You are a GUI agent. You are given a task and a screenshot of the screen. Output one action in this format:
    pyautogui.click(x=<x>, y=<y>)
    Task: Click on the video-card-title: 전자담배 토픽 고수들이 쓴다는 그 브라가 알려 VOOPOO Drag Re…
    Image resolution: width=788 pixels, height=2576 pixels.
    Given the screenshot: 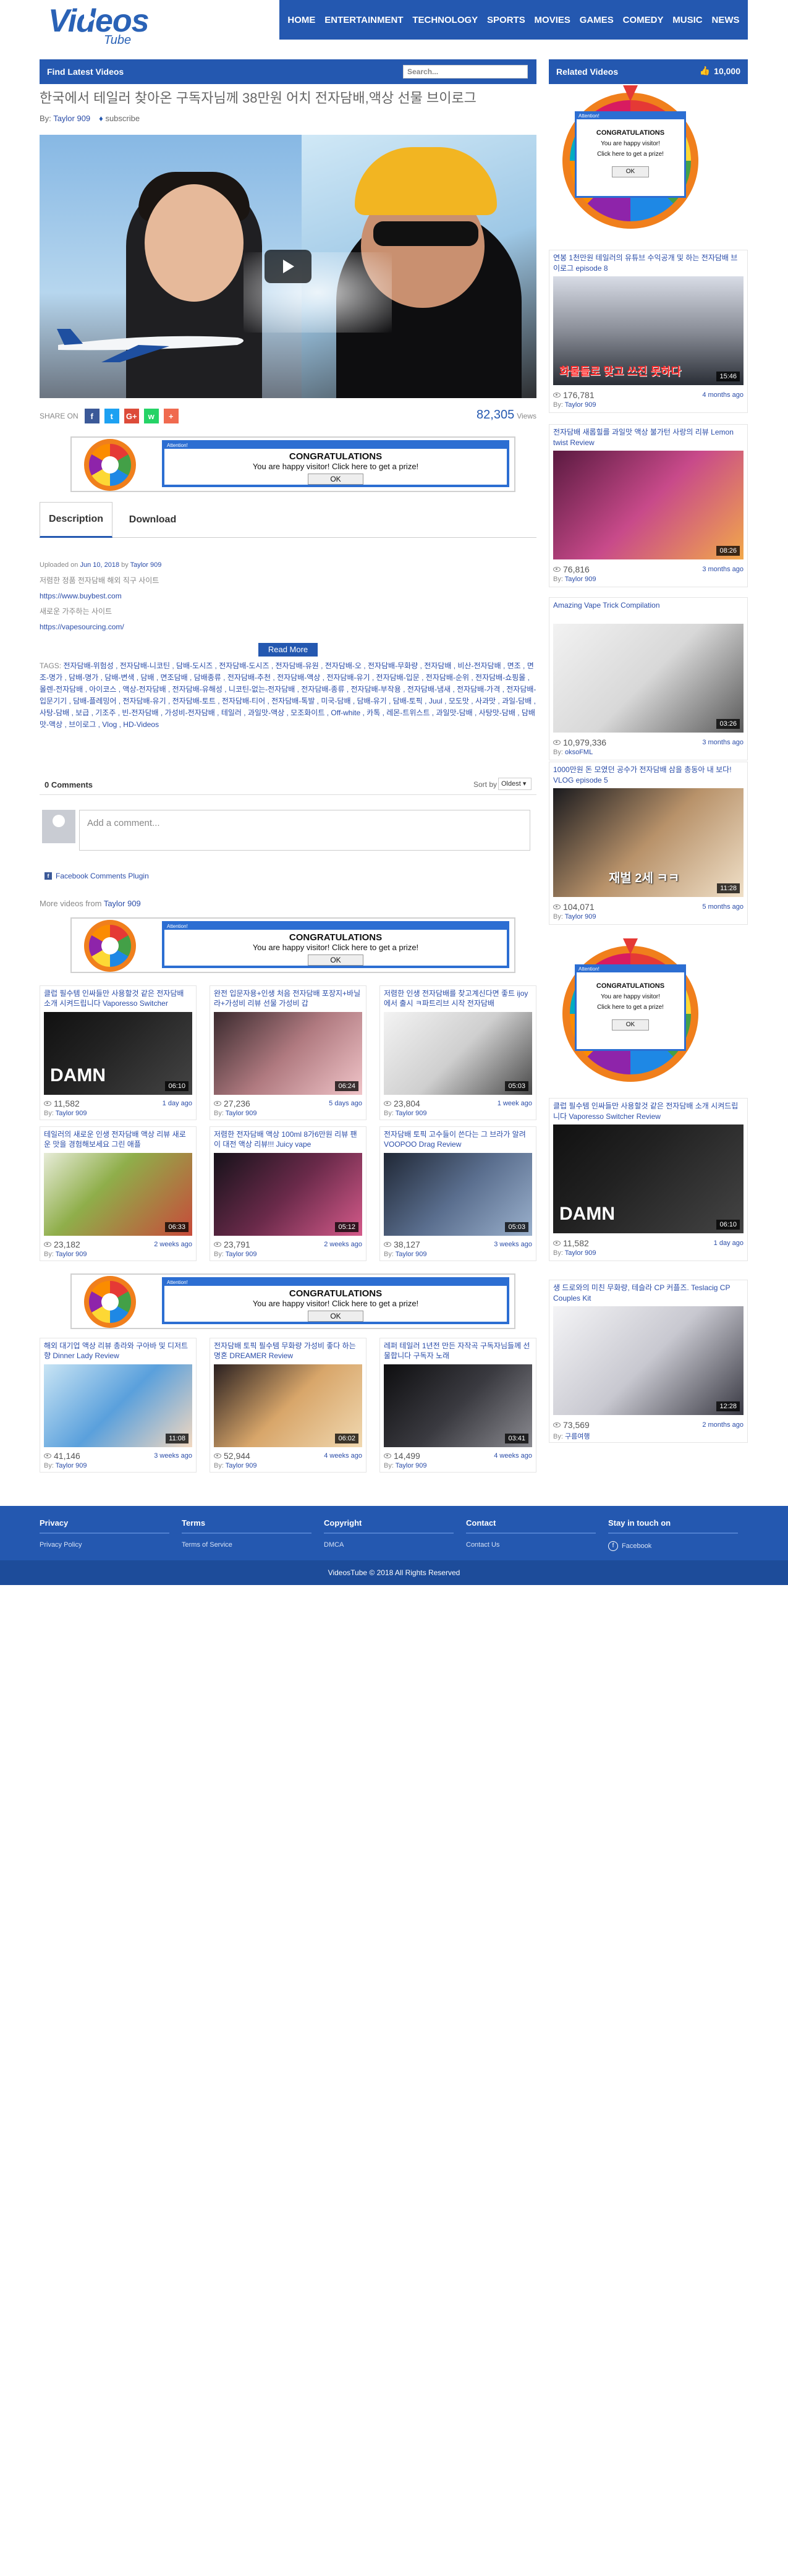 What is the action you would take?
    pyautogui.click(x=458, y=1139)
    